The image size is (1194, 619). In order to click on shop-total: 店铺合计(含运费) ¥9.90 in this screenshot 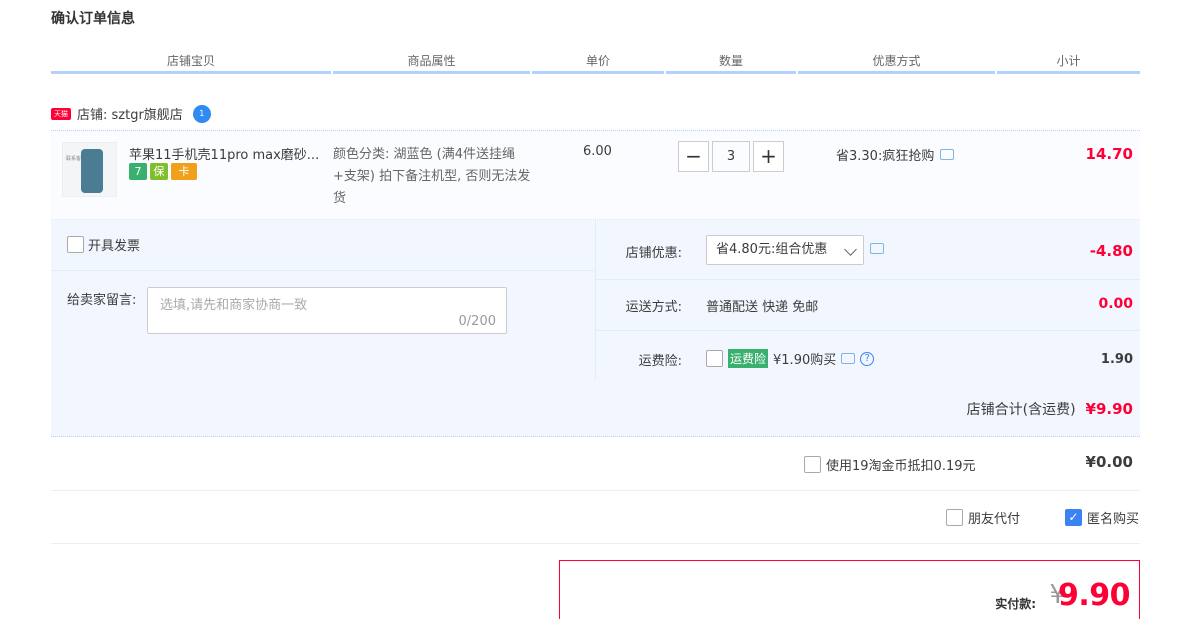, I will do `click(1050, 409)`.